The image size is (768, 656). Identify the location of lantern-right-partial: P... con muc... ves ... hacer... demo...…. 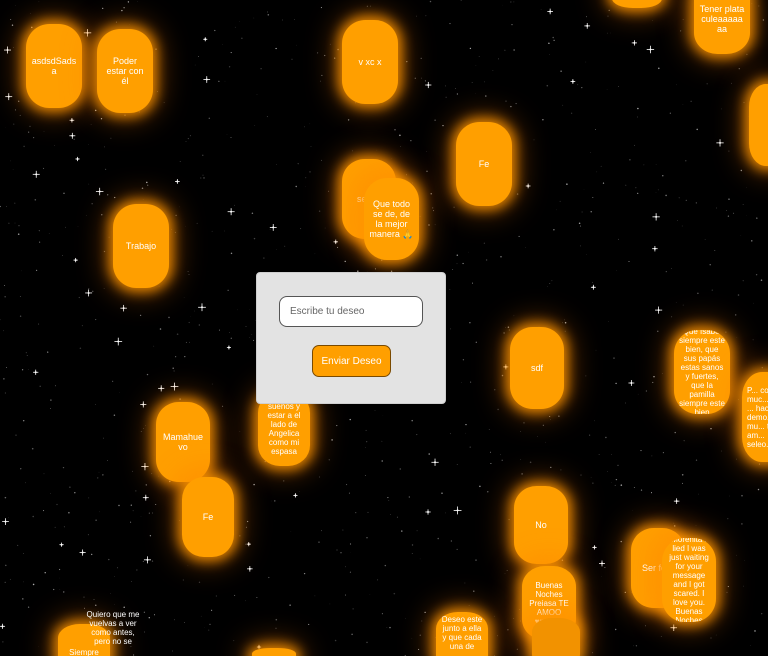
(755, 417).